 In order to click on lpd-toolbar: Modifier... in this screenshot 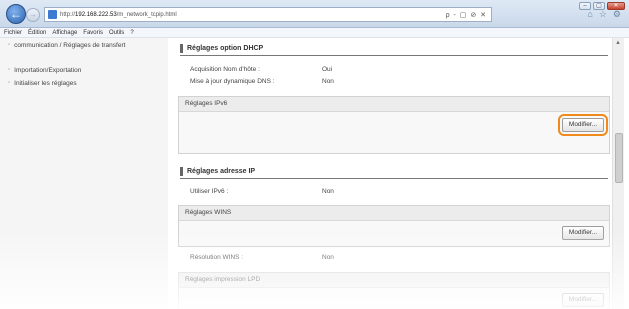, I will do `click(394, 298)`.